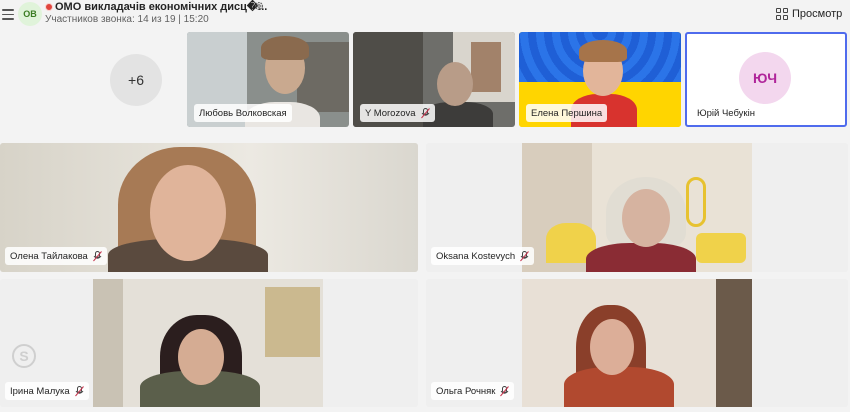 This screenshot has height=412, width=850. What do you see at coordinates (476, 256) in the screenshot?
I see `participant-name: Oksana Kostevych` at bounding box center [476, 256].